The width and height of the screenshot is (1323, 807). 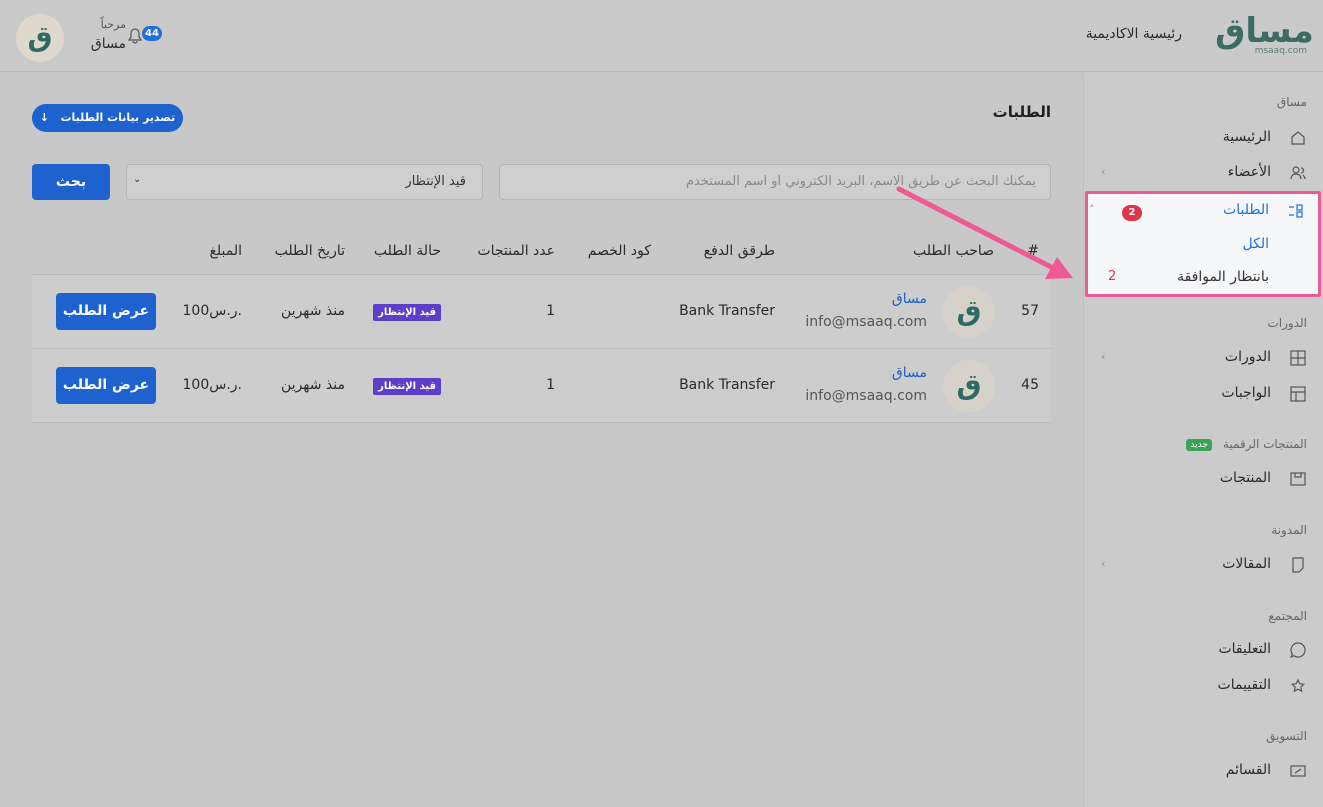 What do you see at coordinates (1202, 772) in the screenshot?
I see `sidebar-item-coupons: القسائم` at bounding box center [1202, 772].